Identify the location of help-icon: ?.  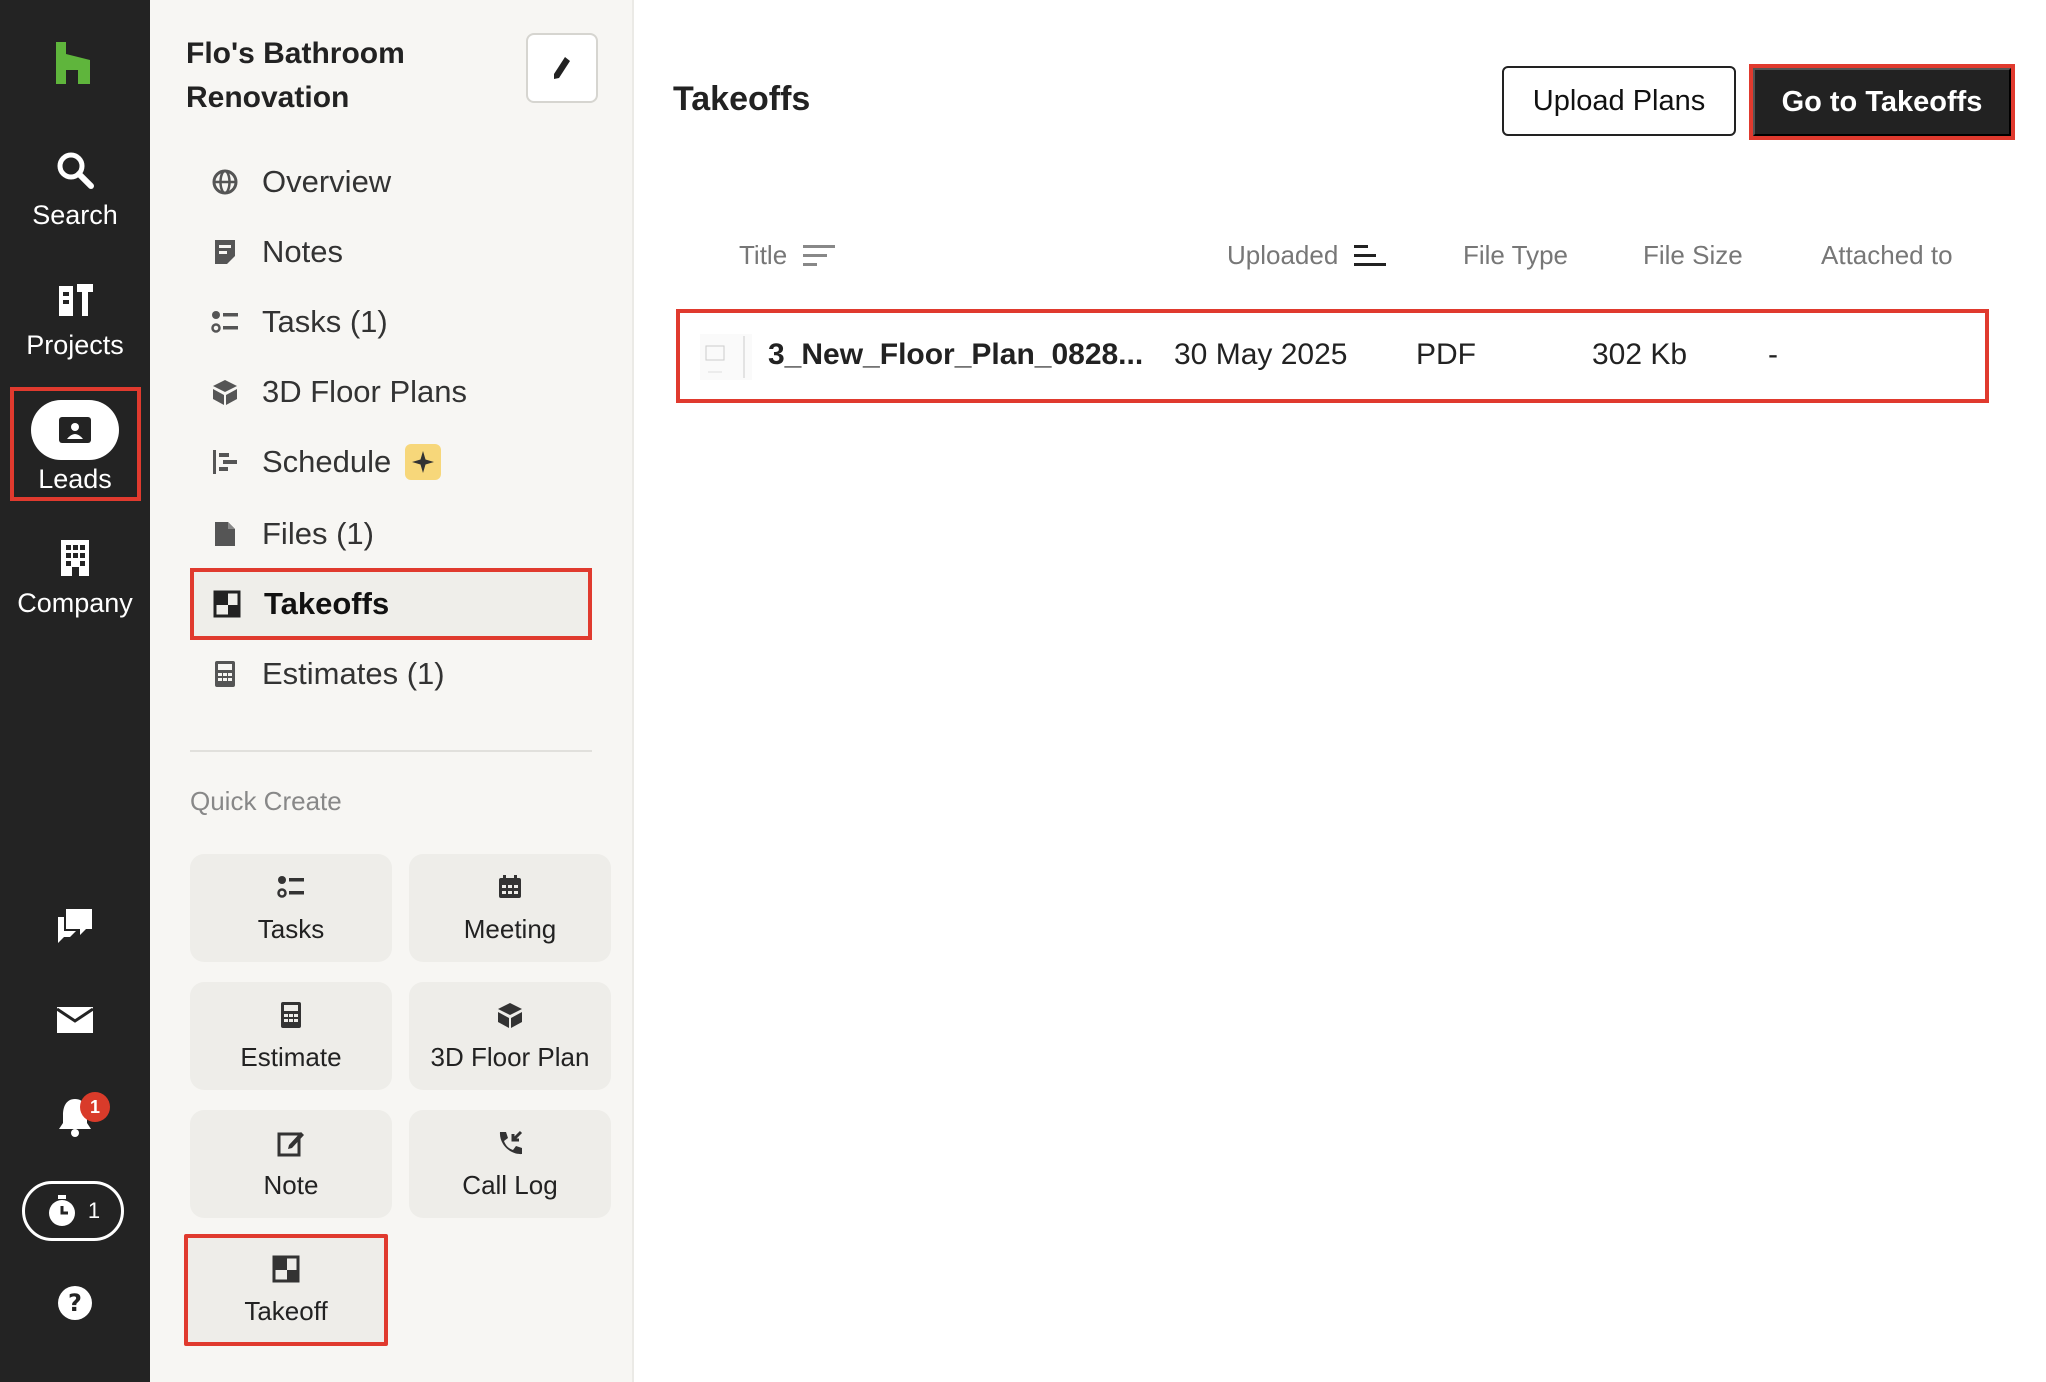
(75, 1303).